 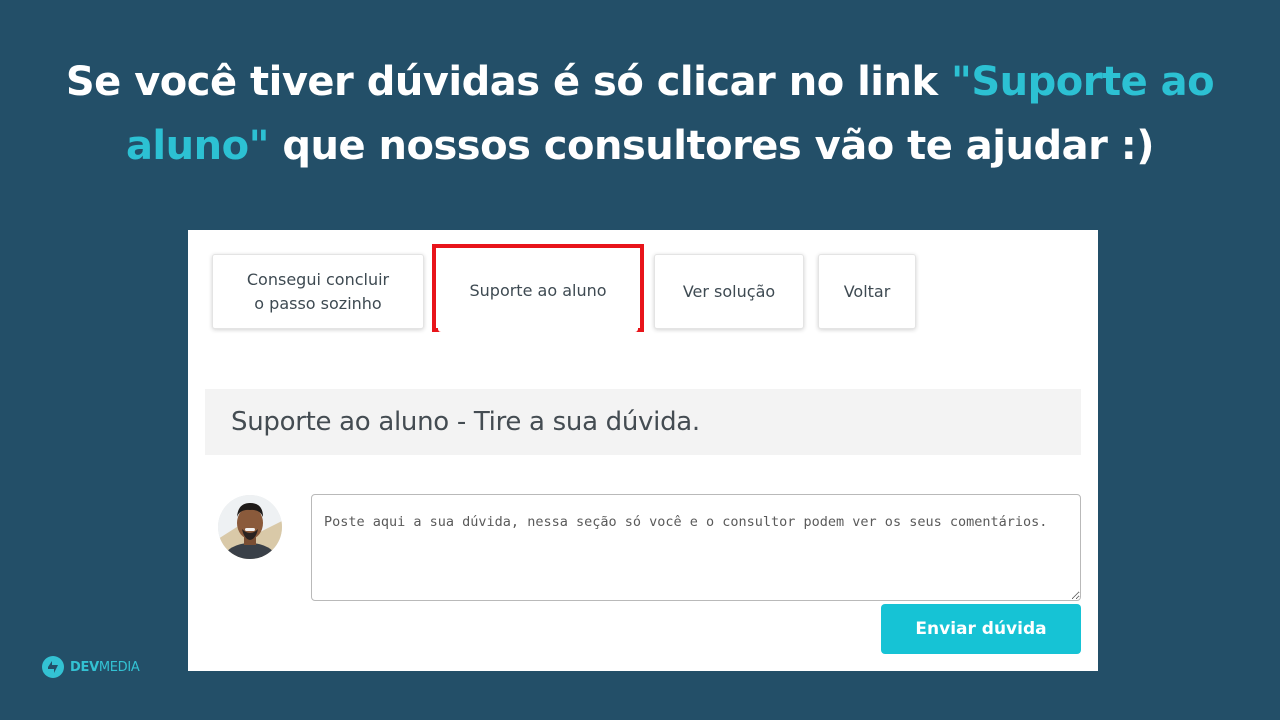 I want to click on devmedia-logo: DEVMEDIA, so click(x=90, y=667).